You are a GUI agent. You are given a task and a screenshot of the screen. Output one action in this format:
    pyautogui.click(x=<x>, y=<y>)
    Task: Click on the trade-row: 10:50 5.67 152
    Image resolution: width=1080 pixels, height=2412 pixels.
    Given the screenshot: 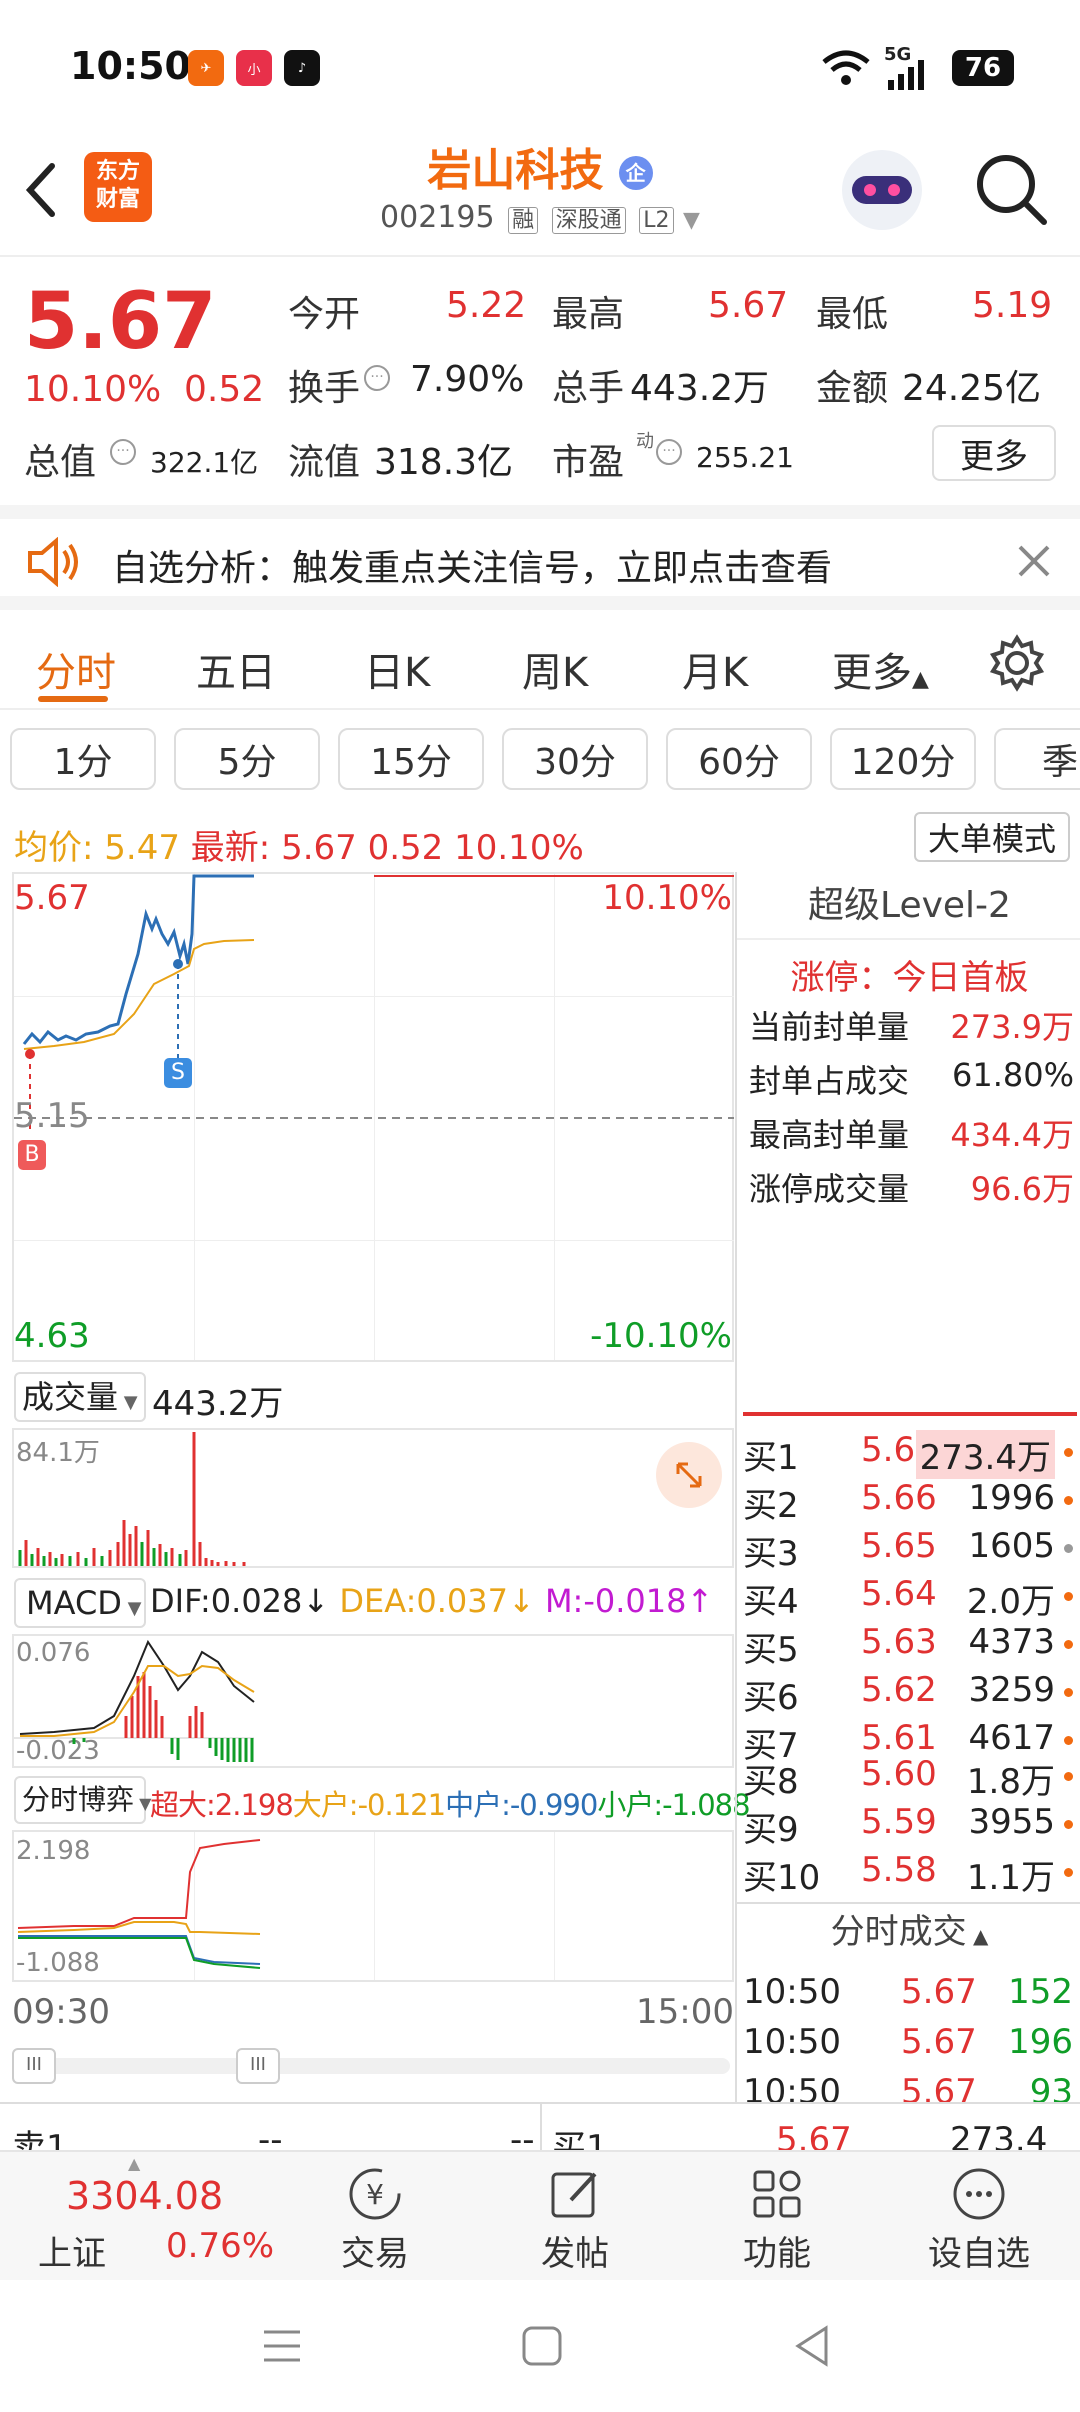 What is the action you would take?
    pyautogui.click(x=908, y=1996)
    